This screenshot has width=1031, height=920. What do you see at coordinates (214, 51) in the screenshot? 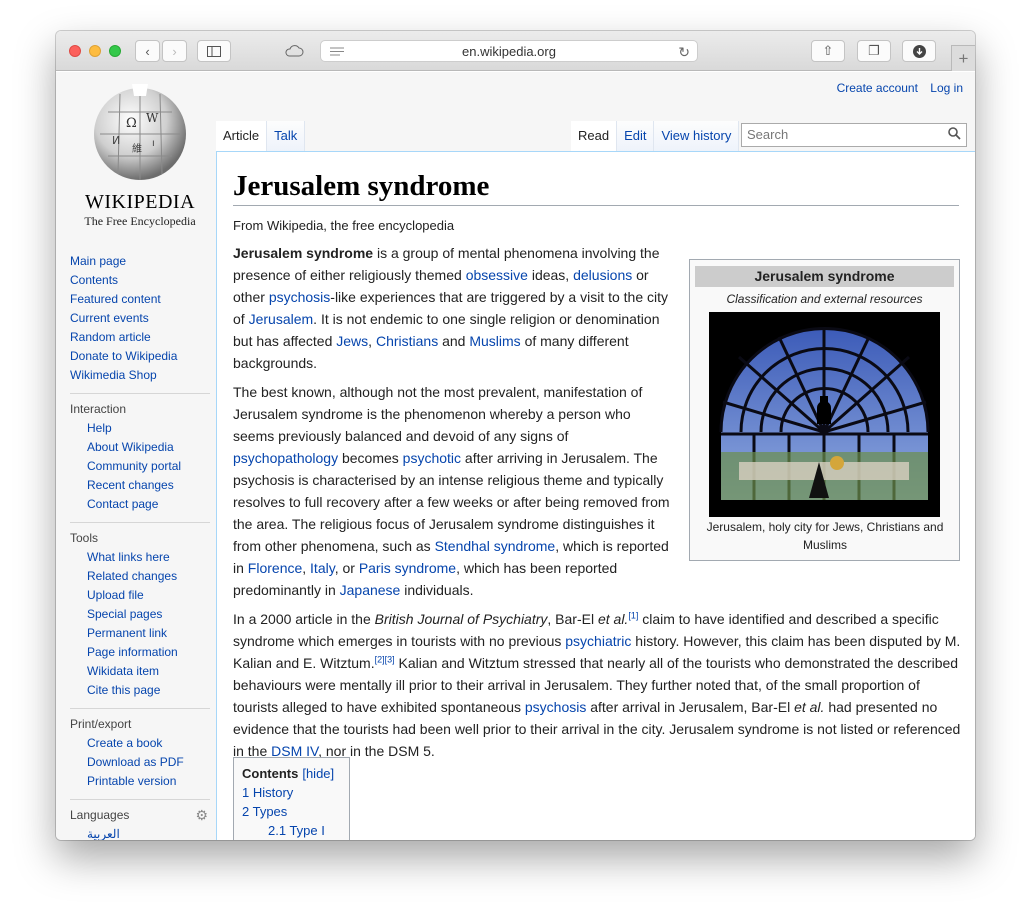
I see `sidebar-toggle-button` at bounding box center [214, 51].